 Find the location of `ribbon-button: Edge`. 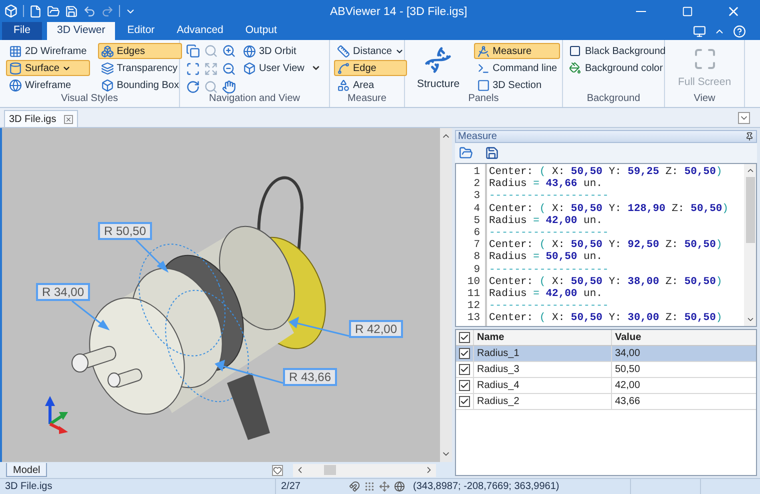

ribbon-button: Edge is located at coordinates (370, 68).